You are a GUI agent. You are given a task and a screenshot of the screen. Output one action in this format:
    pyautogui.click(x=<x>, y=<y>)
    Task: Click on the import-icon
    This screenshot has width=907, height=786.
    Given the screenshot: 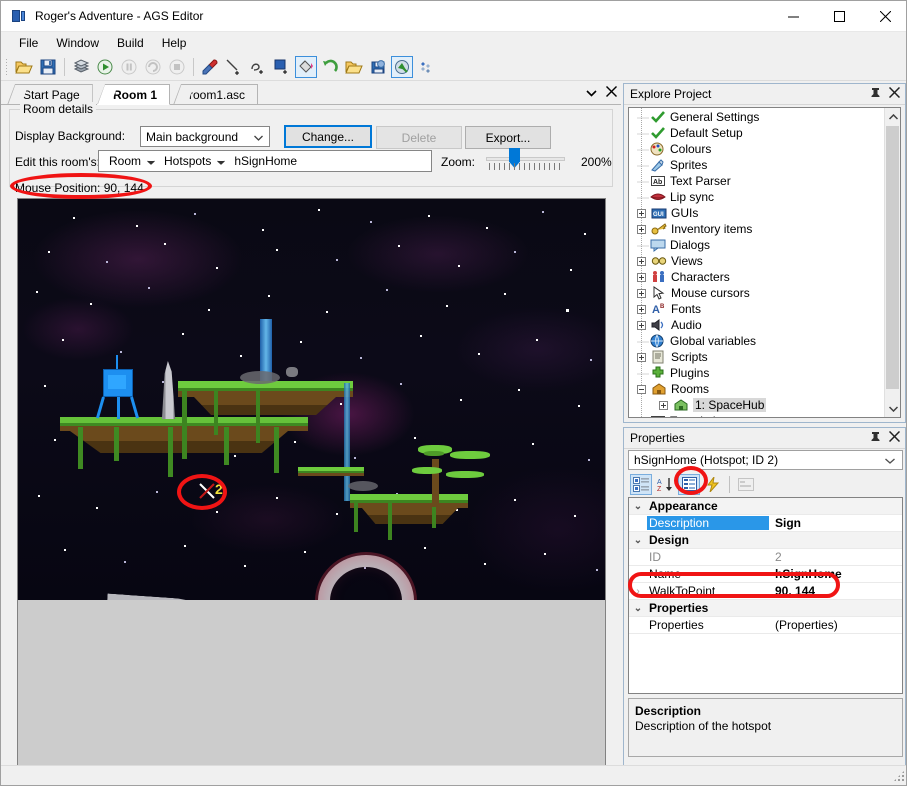 What is the action you would take?
    pyautogui.click(x=354, y=67)
    